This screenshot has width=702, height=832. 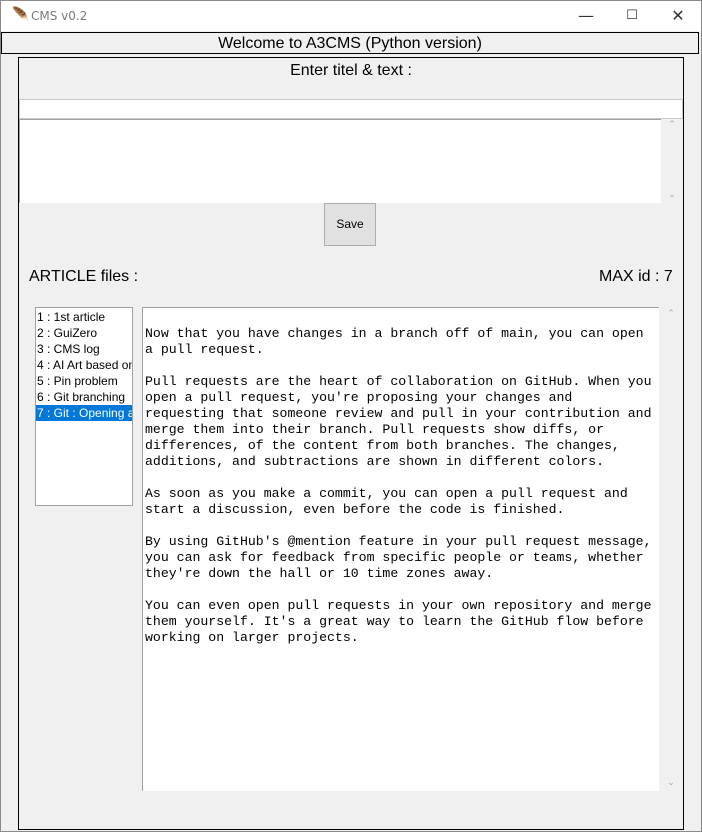 I want to click on list-item: 1 : 1st article, so click(x=84, y=317).